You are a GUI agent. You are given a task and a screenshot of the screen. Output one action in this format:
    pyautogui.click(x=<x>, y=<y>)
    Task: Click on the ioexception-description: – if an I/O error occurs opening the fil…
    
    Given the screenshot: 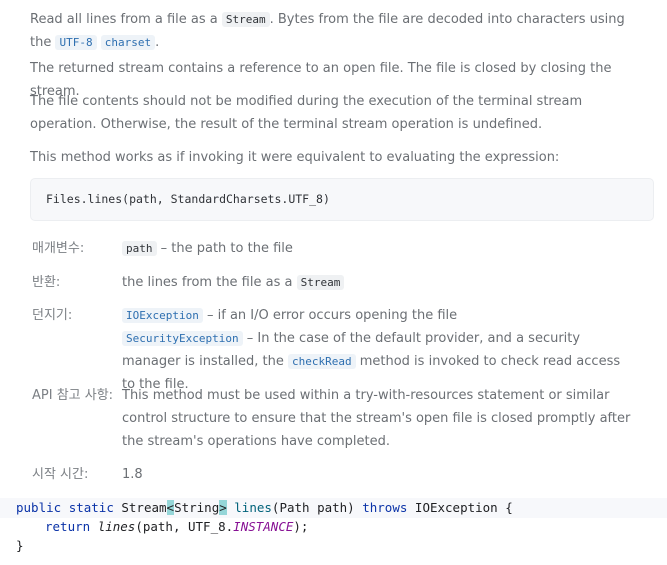 What is the action you would take?
    pyautogui.click(x=330, y=315)
    